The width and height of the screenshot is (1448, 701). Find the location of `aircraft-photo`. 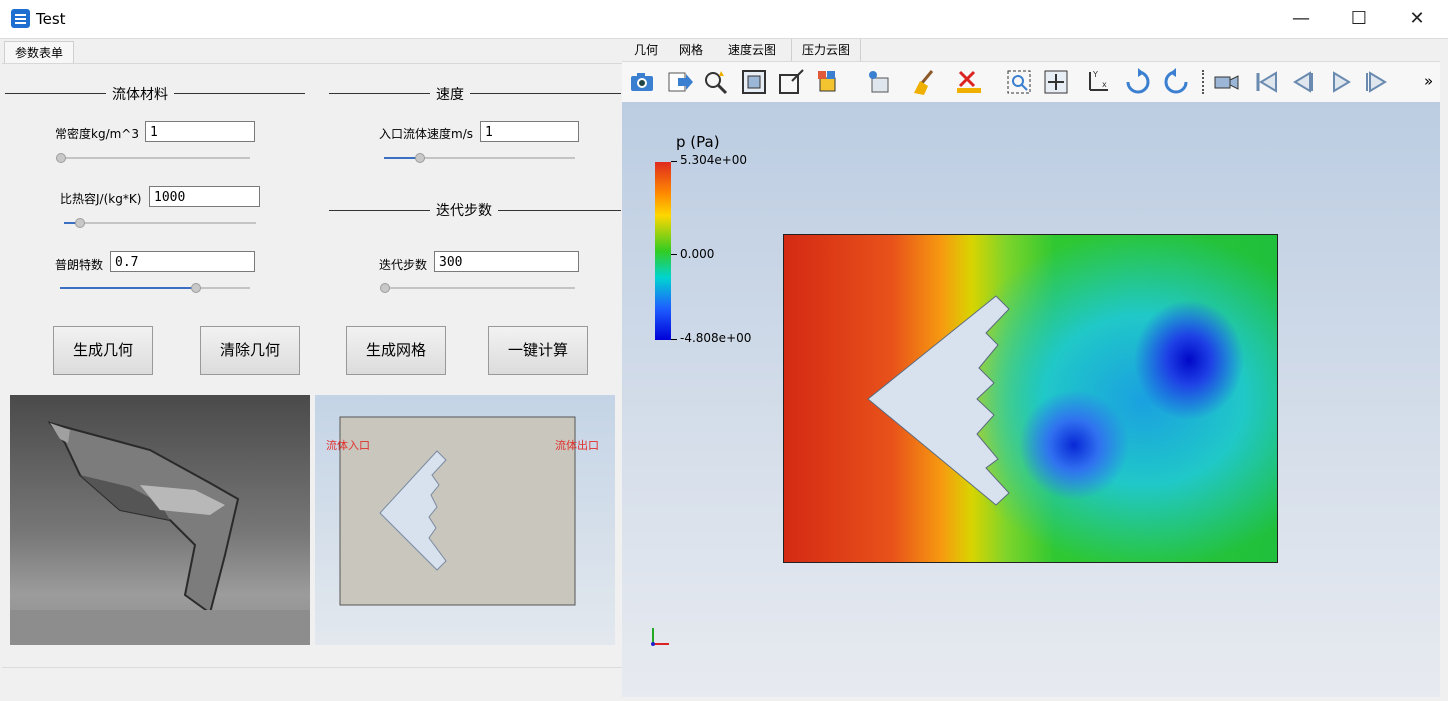

aircraft-photo is located at coordinates (160, 520).